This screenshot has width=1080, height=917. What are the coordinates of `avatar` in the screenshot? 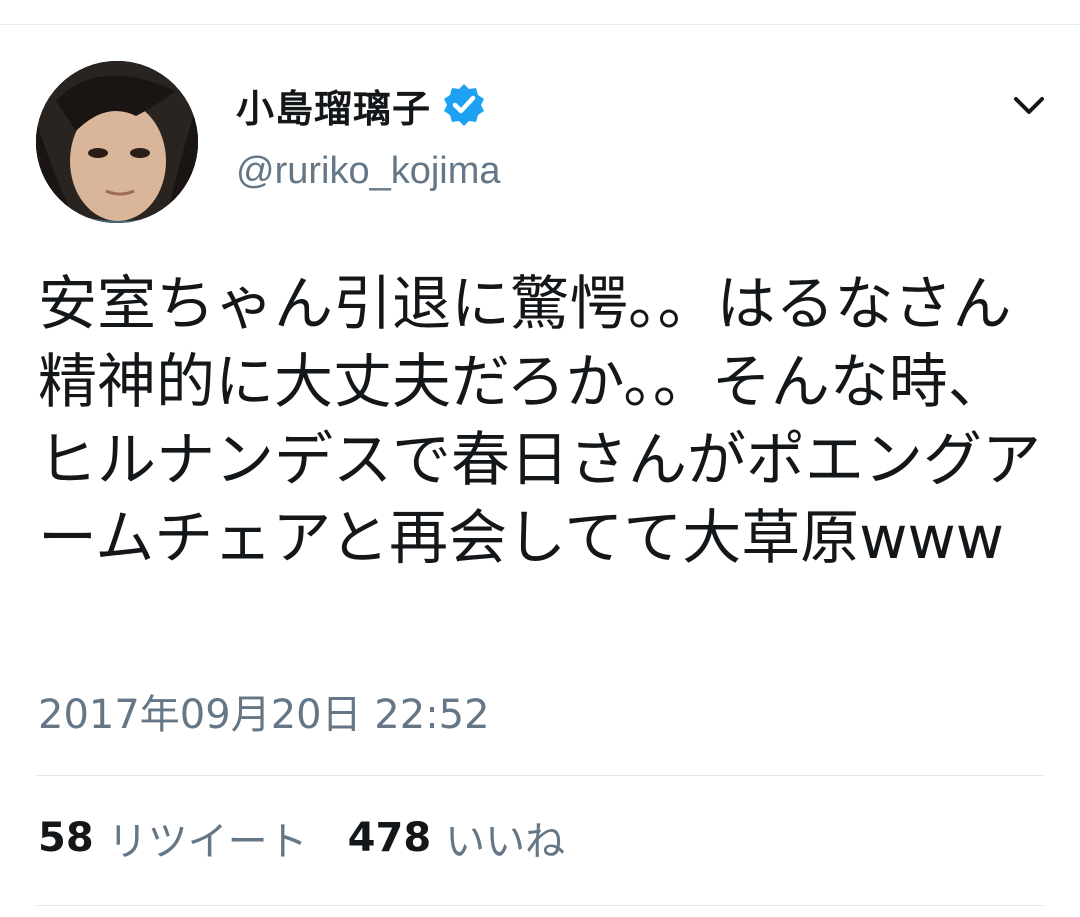 It's located at (117, 142).